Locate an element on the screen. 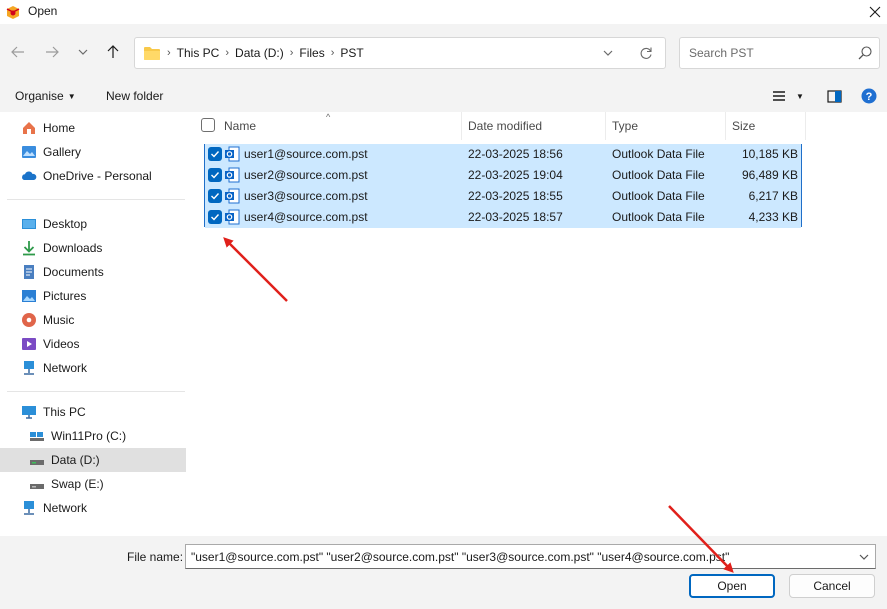 The image size is (887, 609). preview-pane-button is located at coordinates (834, 96).